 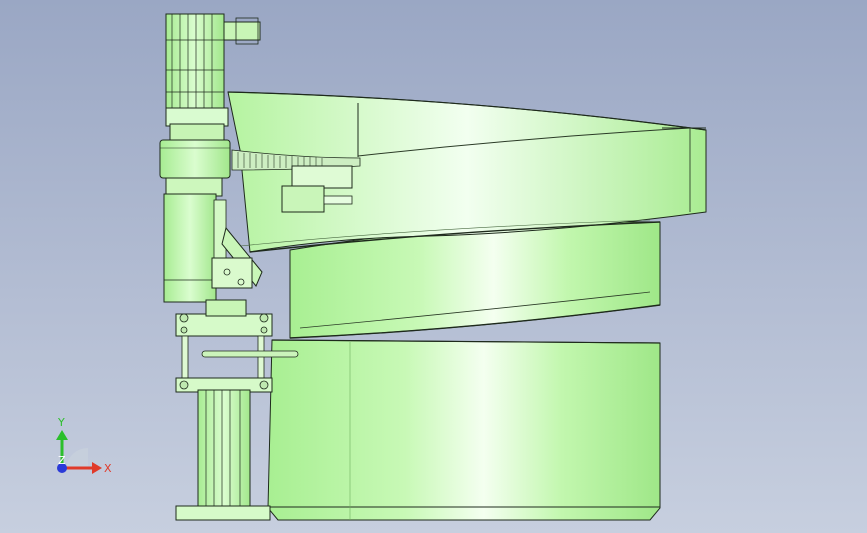 I want to click on y-axis-arrow, so click(x=62, y=435).